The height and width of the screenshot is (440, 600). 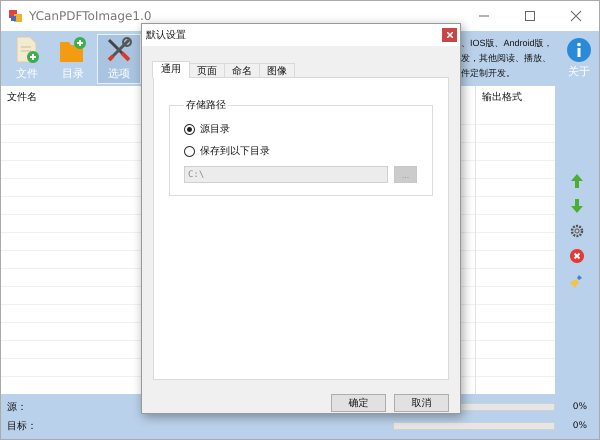 I want to click on delete-icon, so click(x=577, y=256).